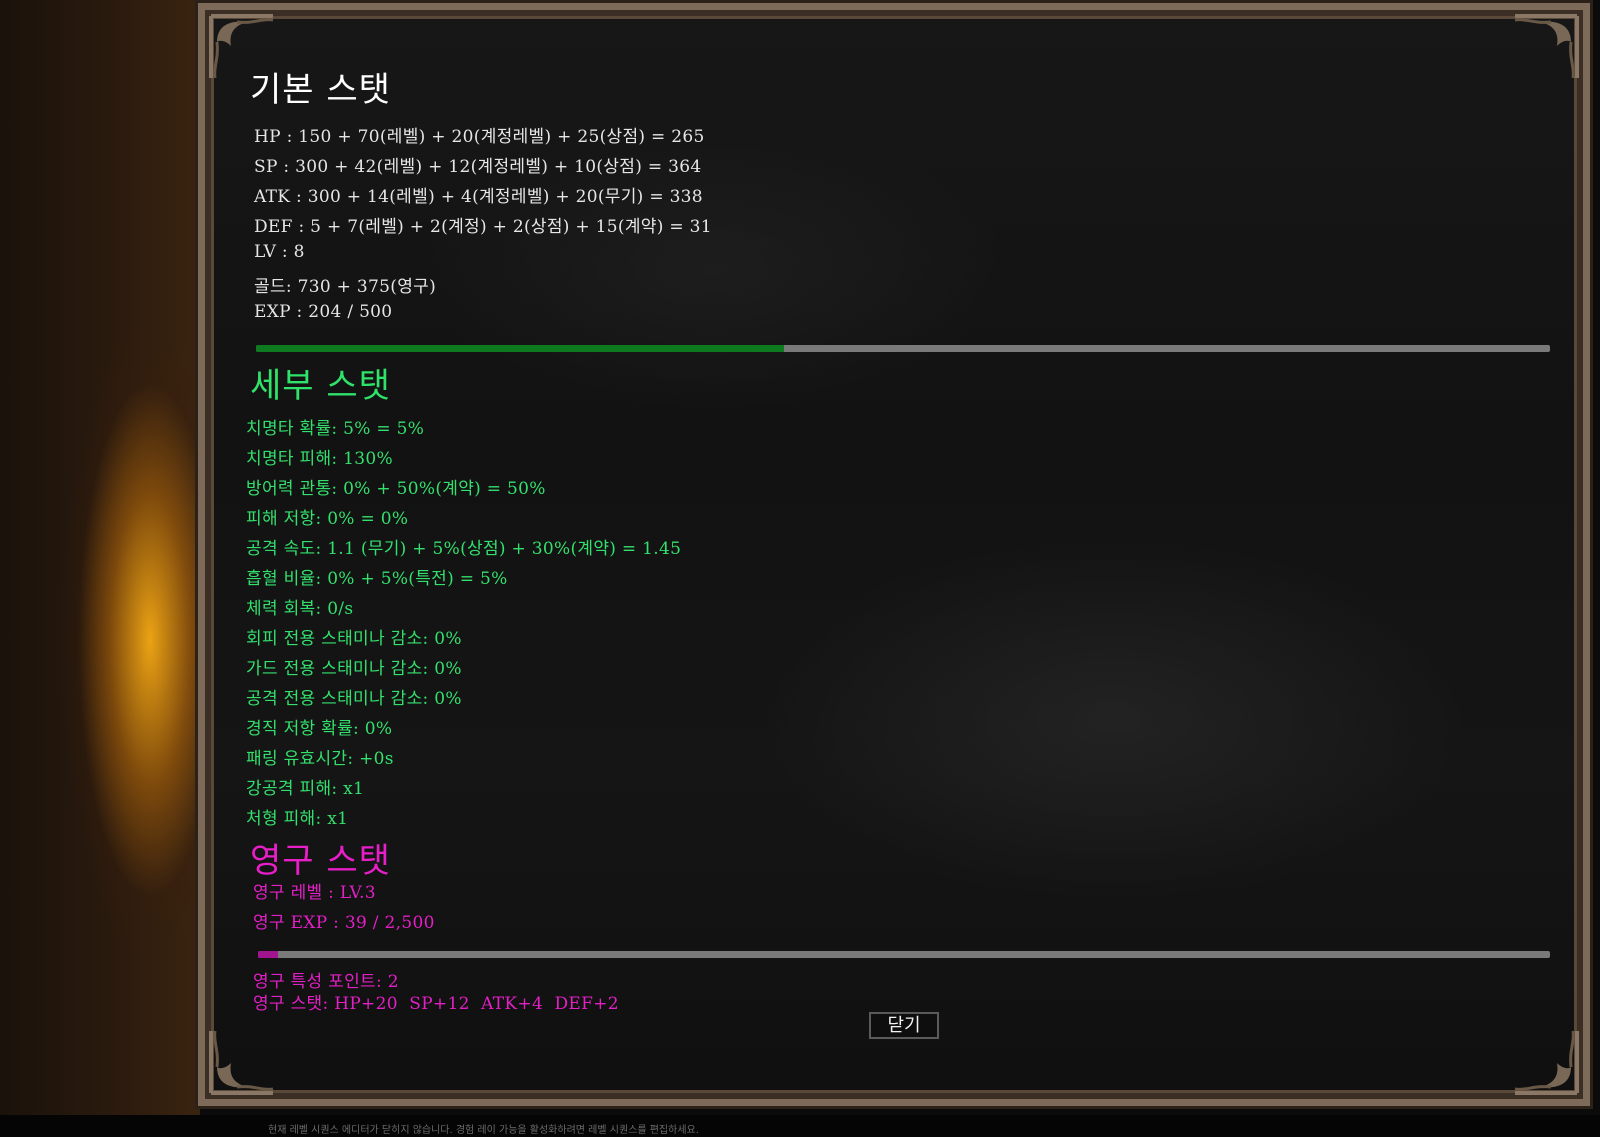 Image resolution: width=1600 pixels, height=1137 pixels. What do you see at coordinates (279, 252) in the screenshot?
I see `basic-stat-level: LV : 8` at bounding box center [279, 252].